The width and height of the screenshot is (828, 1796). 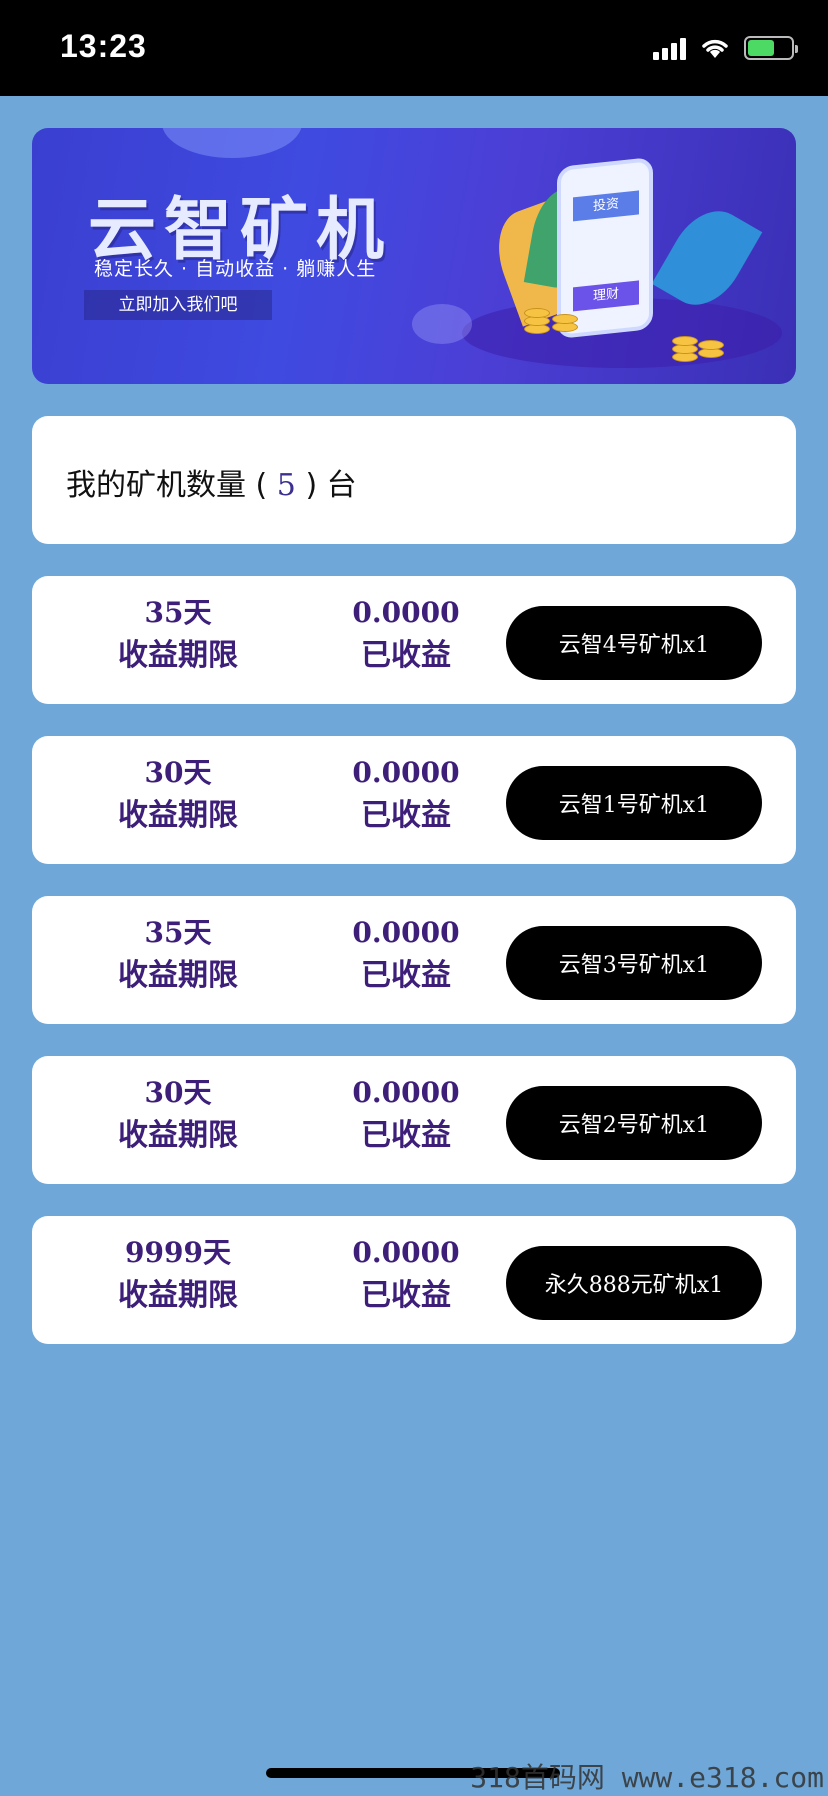 What do you see at coordinates (414, 256) in the screenshot?
I see `promo-banner: 云智矿机 稳定长久 · 自动收益 · 躺赚人生 立即加入我们吧 投资 理财` at bounding box center [414, 256].